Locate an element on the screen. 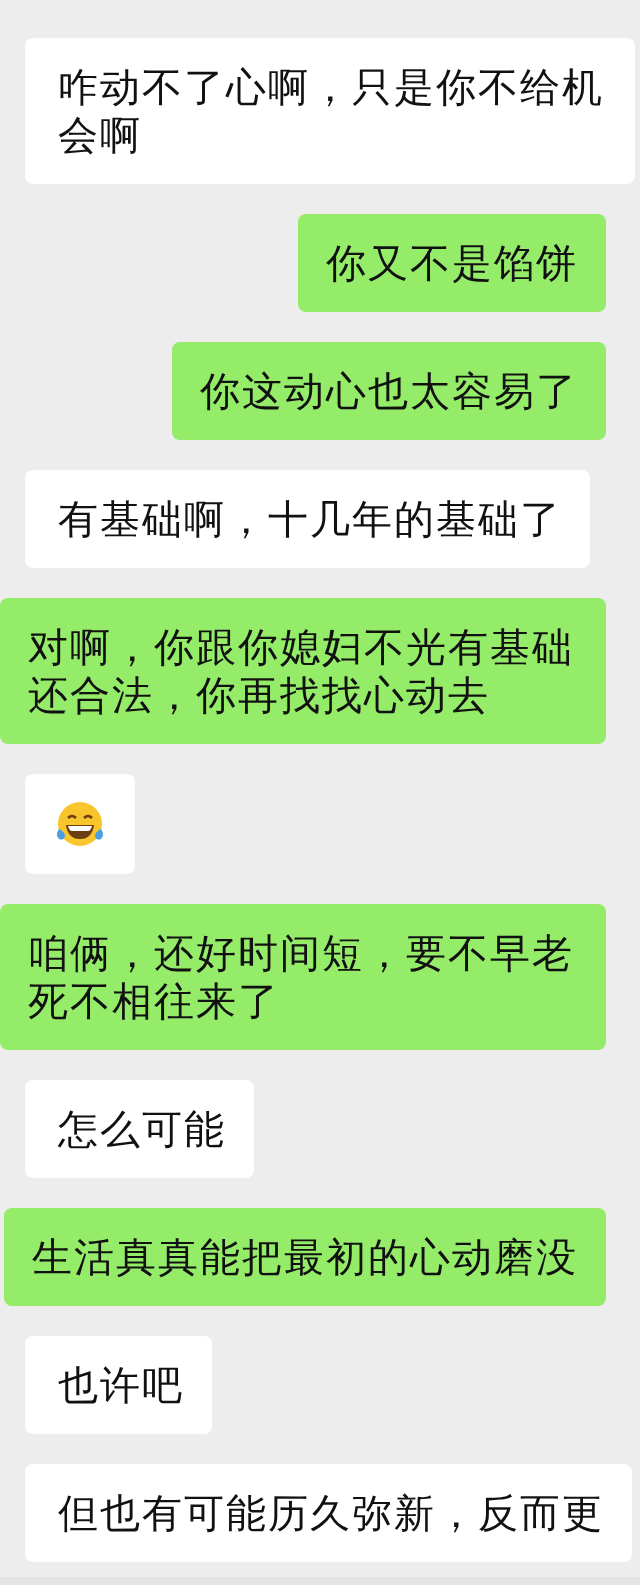  message-bubble: 也许吧 is located at coordinates (118, 1385).